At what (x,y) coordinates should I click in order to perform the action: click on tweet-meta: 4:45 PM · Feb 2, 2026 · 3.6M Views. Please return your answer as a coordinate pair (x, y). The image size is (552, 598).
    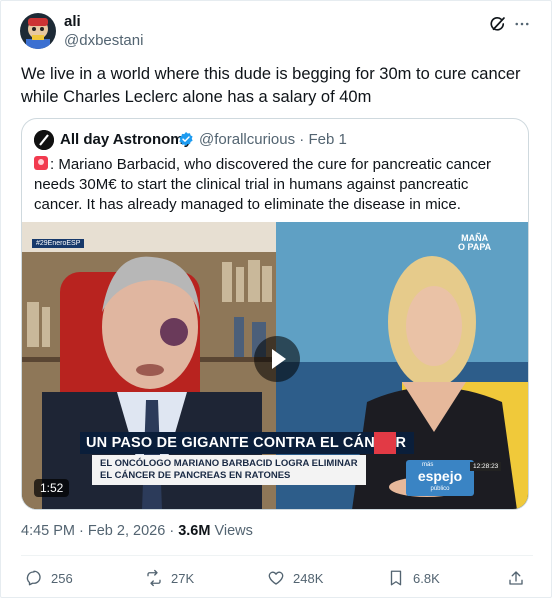
    Looking at the image, I should click on (137, 531).